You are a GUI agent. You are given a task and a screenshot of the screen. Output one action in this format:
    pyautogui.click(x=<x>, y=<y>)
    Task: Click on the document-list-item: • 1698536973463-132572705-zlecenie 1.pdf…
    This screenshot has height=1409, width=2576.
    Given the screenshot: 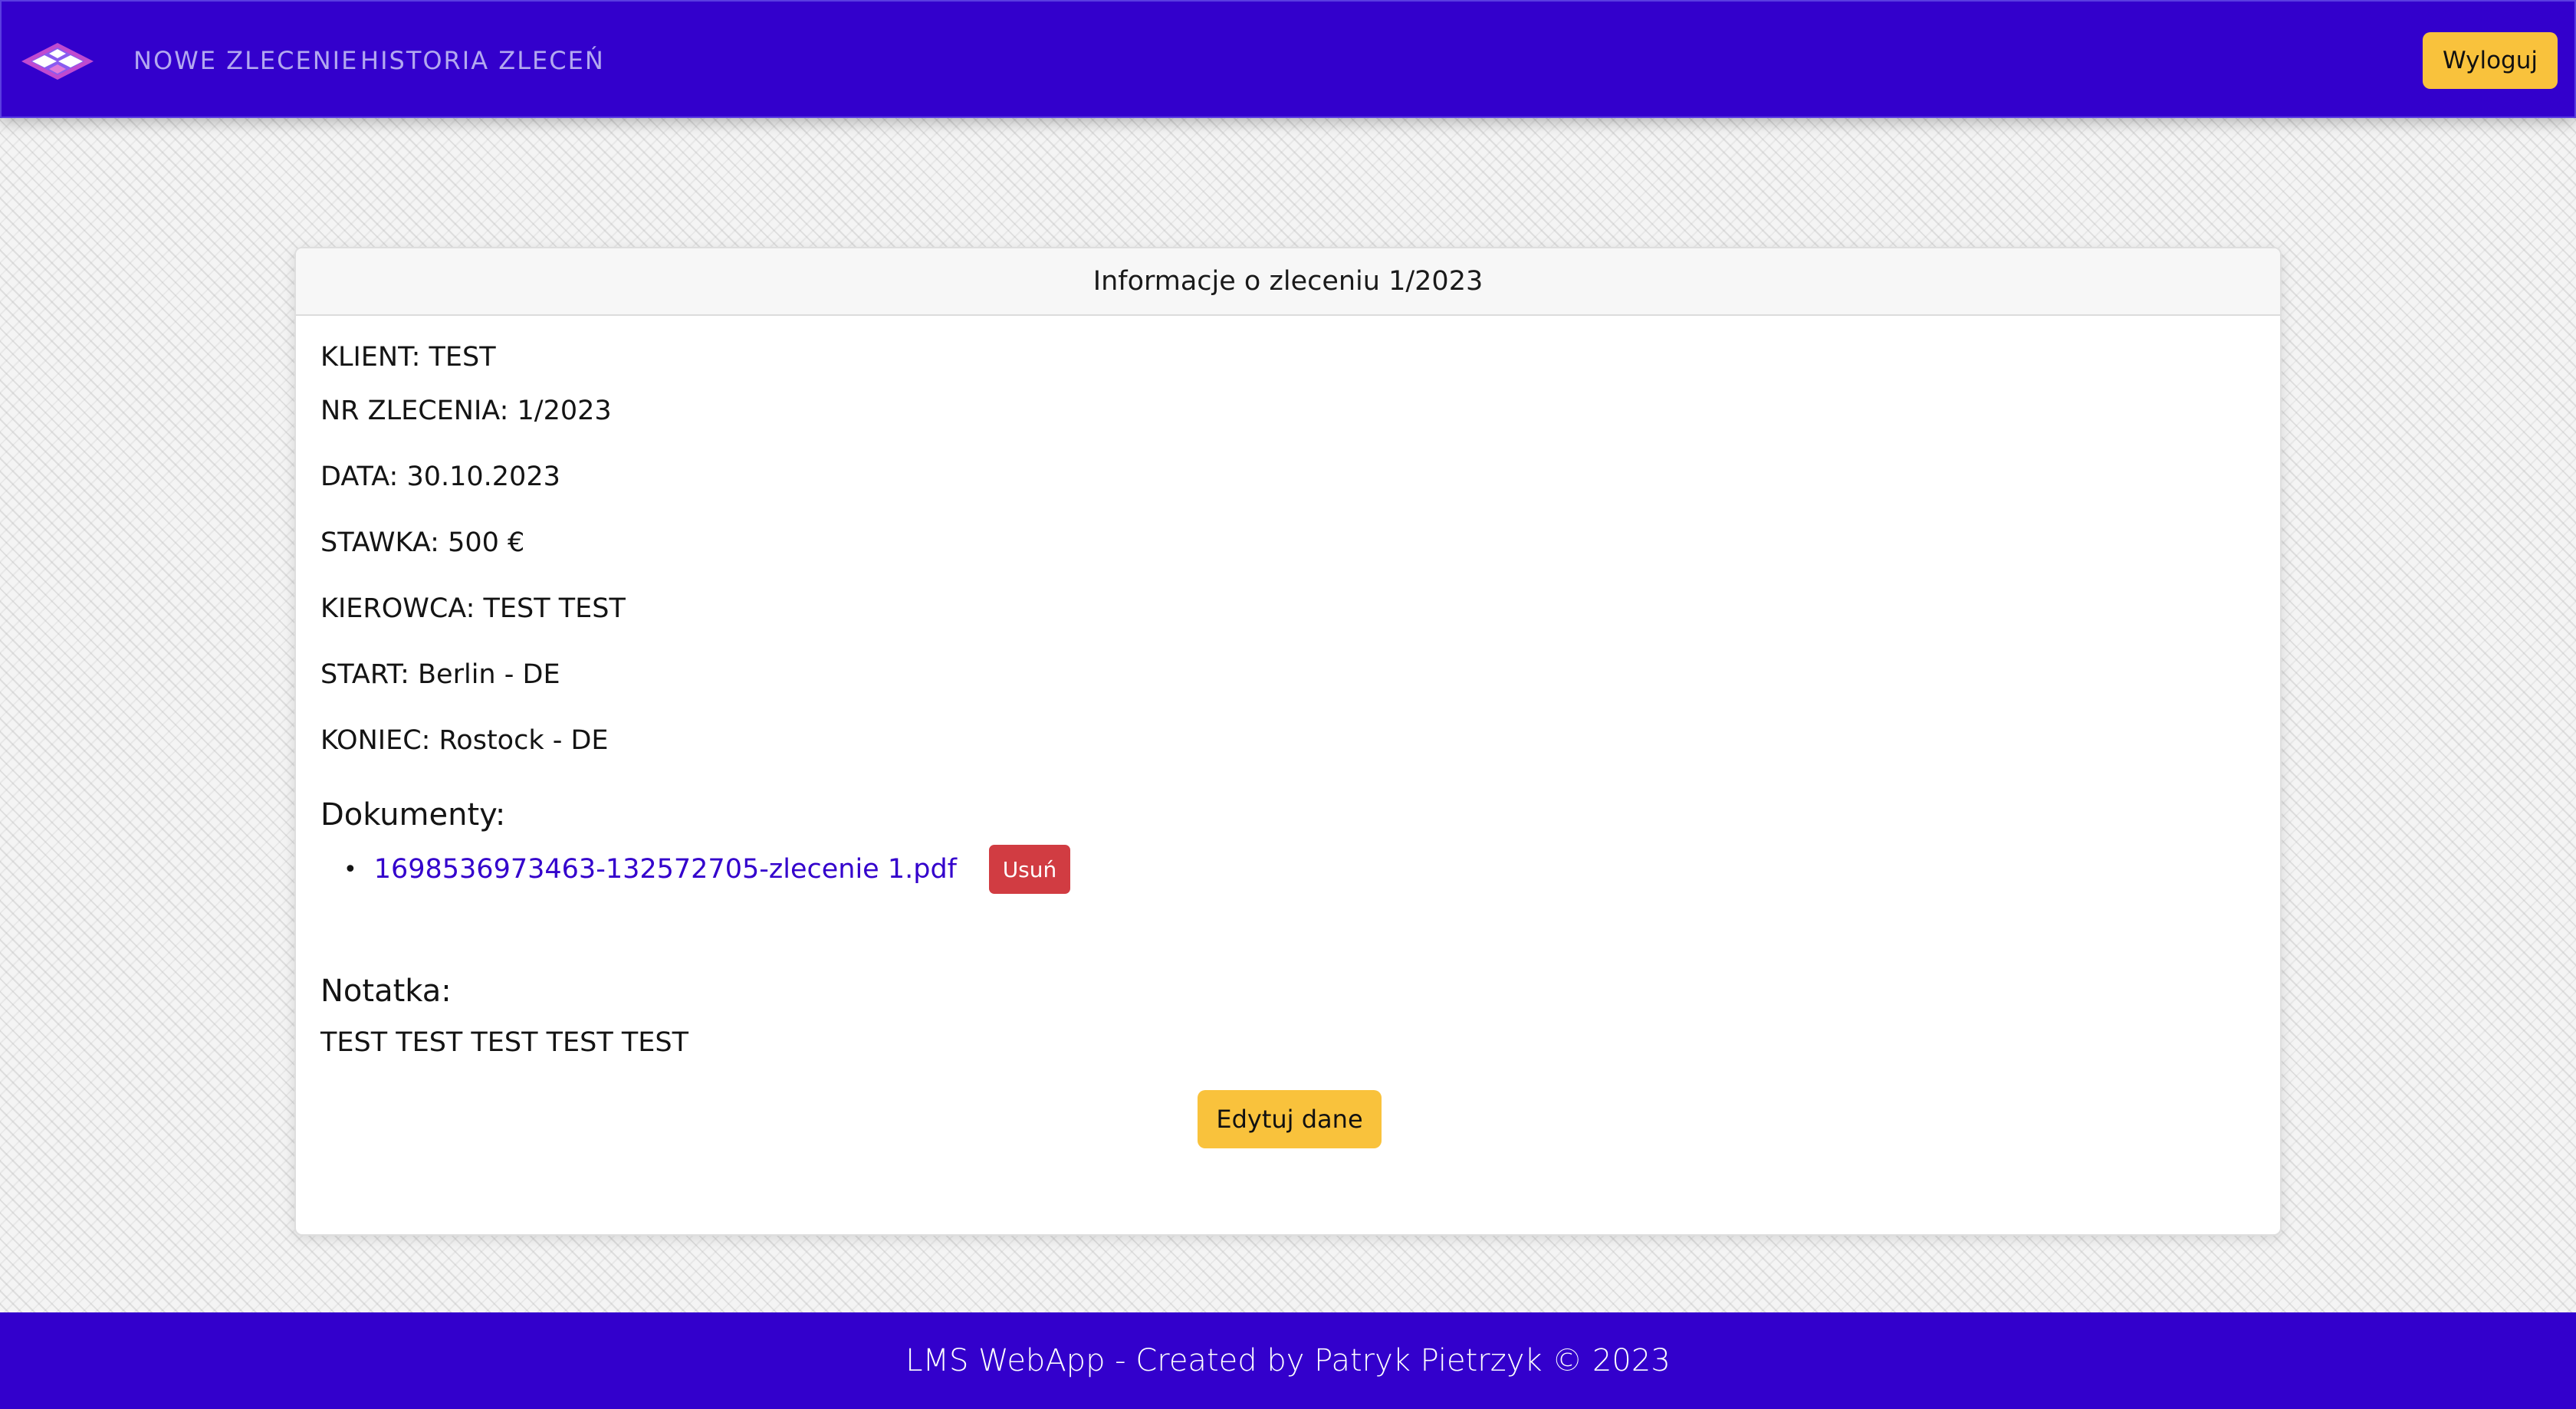 What is the action you would take?
    pyautogui.click(x=706, y=869)
    